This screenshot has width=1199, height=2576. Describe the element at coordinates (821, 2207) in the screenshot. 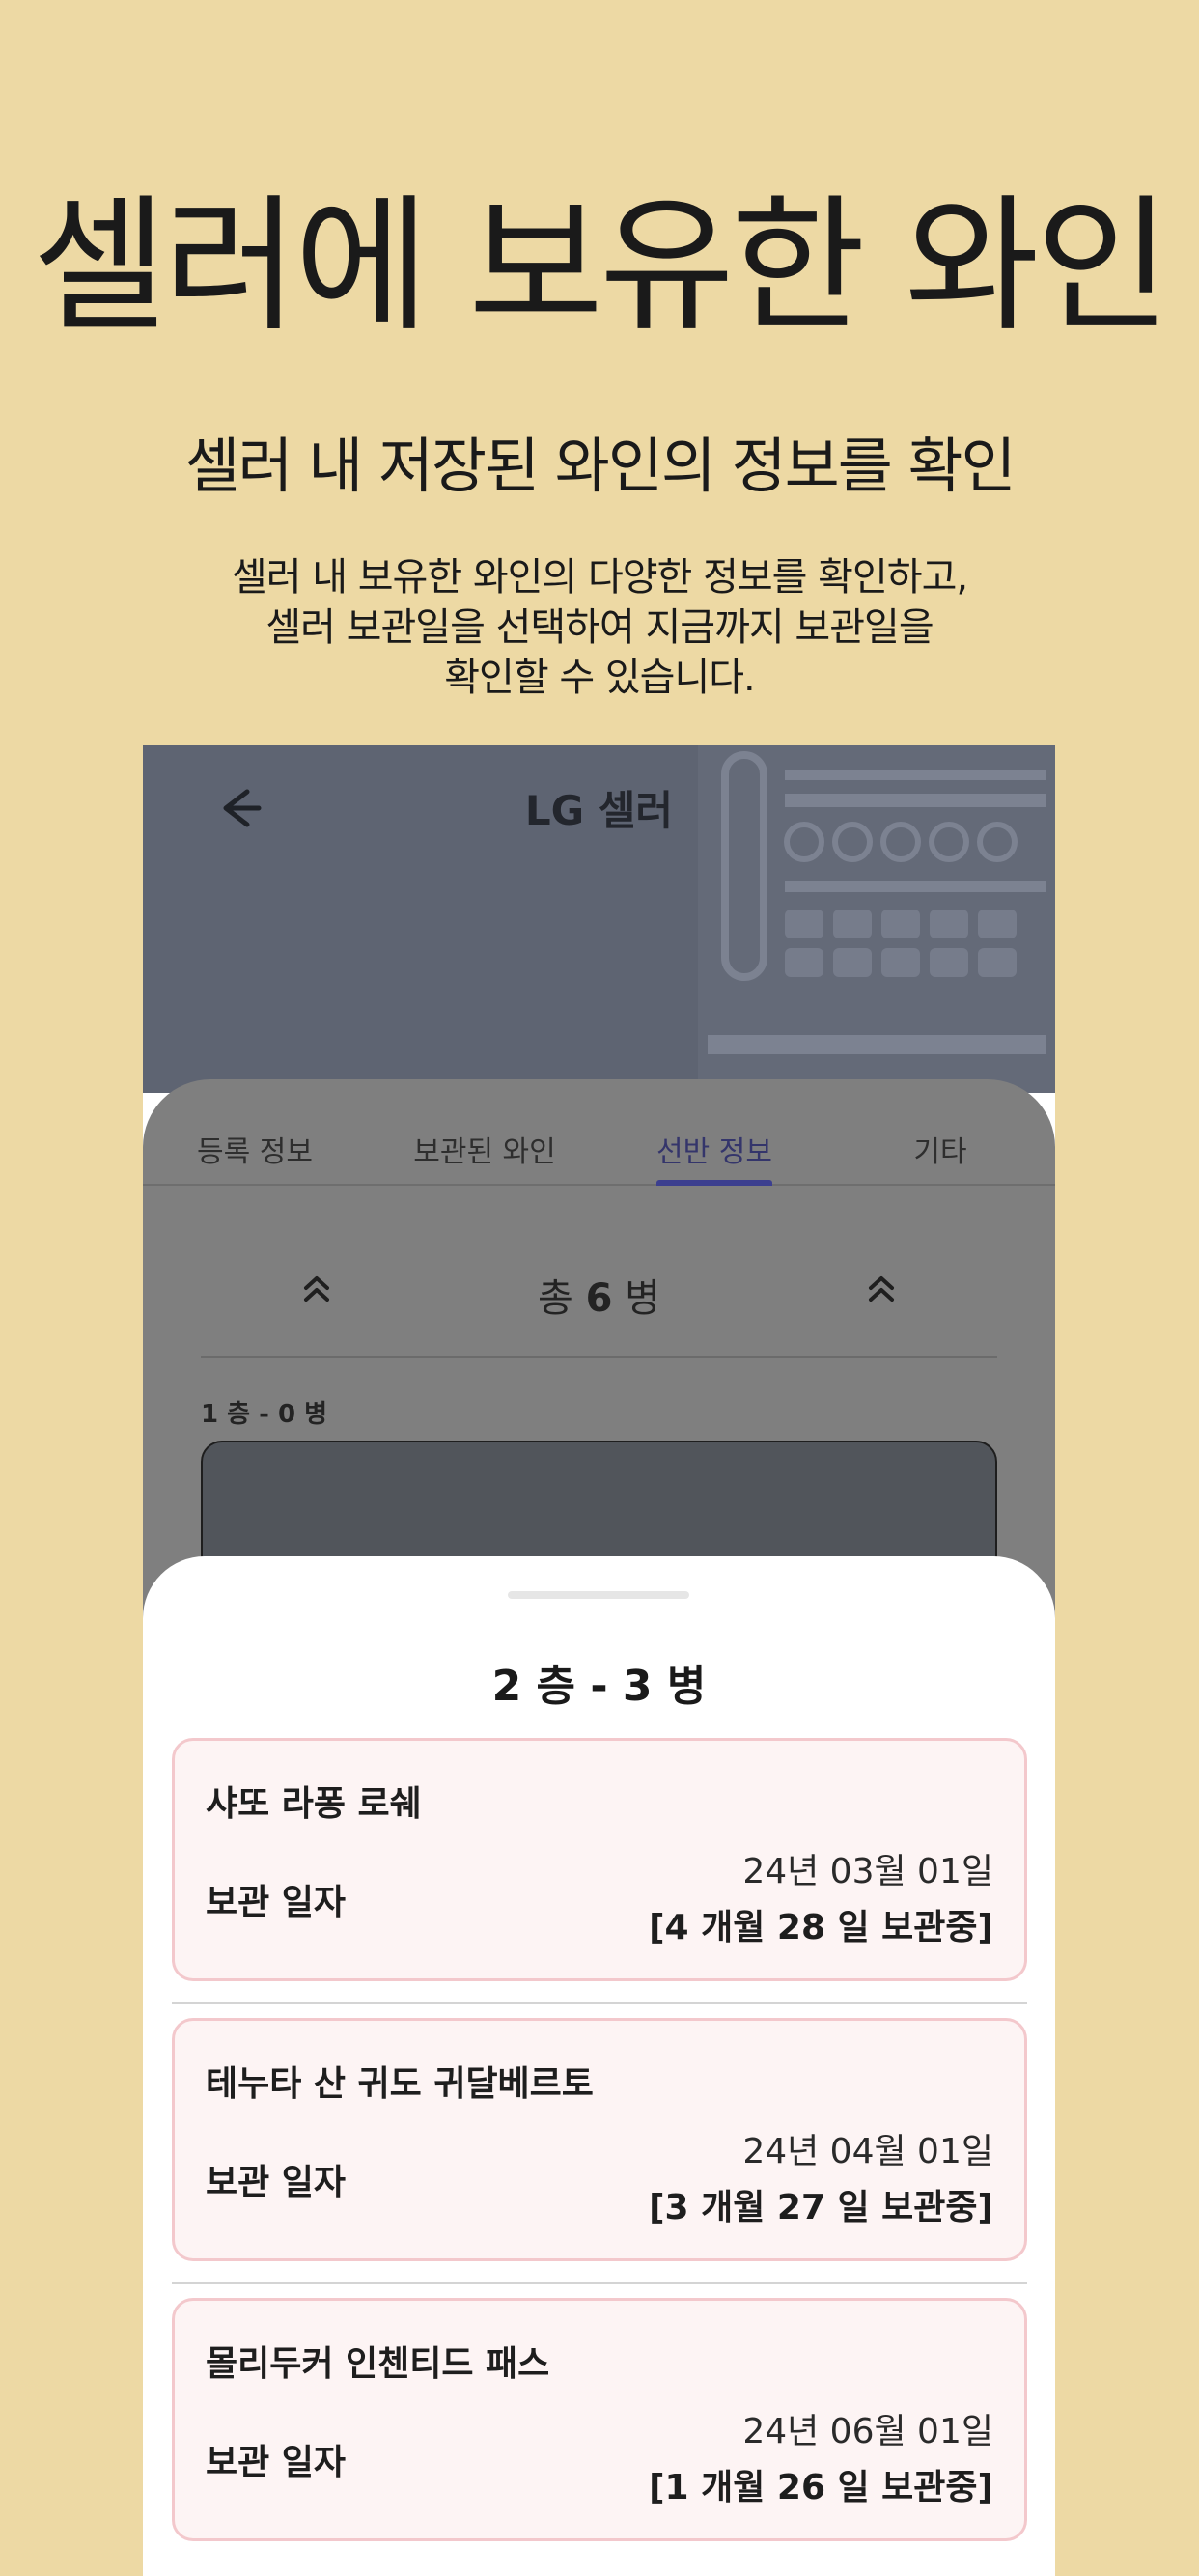

I see `storage-period: [3 개월 27 일 보관중]` at that location.